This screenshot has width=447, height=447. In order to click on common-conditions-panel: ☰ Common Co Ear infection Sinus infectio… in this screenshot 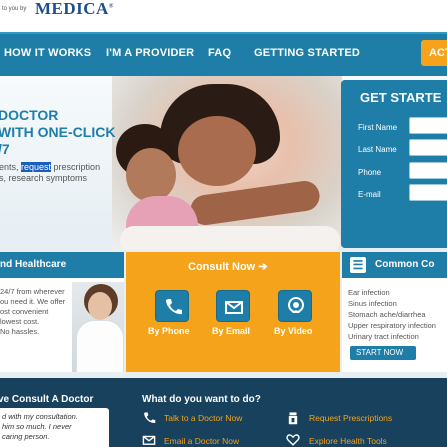, I will do `click(394, 312)`.